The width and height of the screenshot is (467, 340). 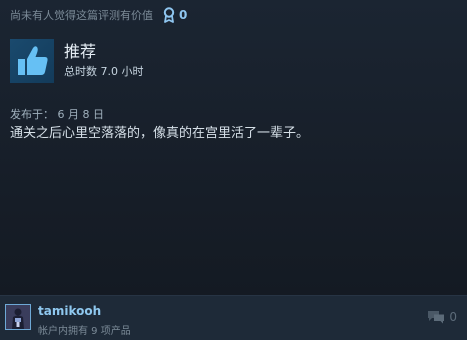 I want to click on comment-count: 0, so click(x=453, y=317).